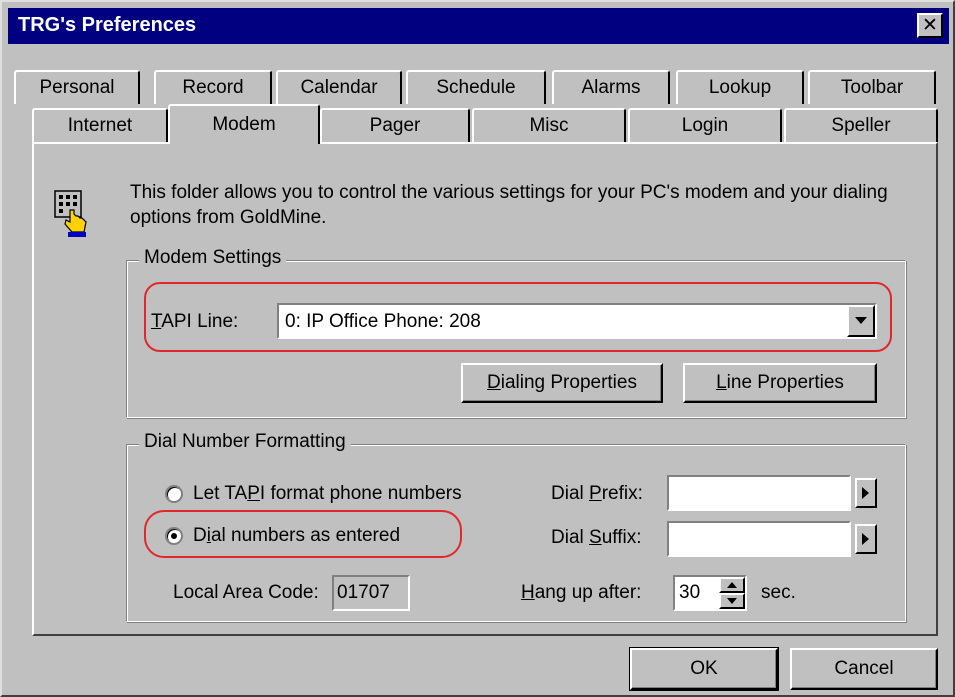 The height and width of the screenshot is (697, 955). What do you see at coordinates (174, 536) in the screenshot?
I see `radio-dial-as-entered` at bounding box center [174, 536].